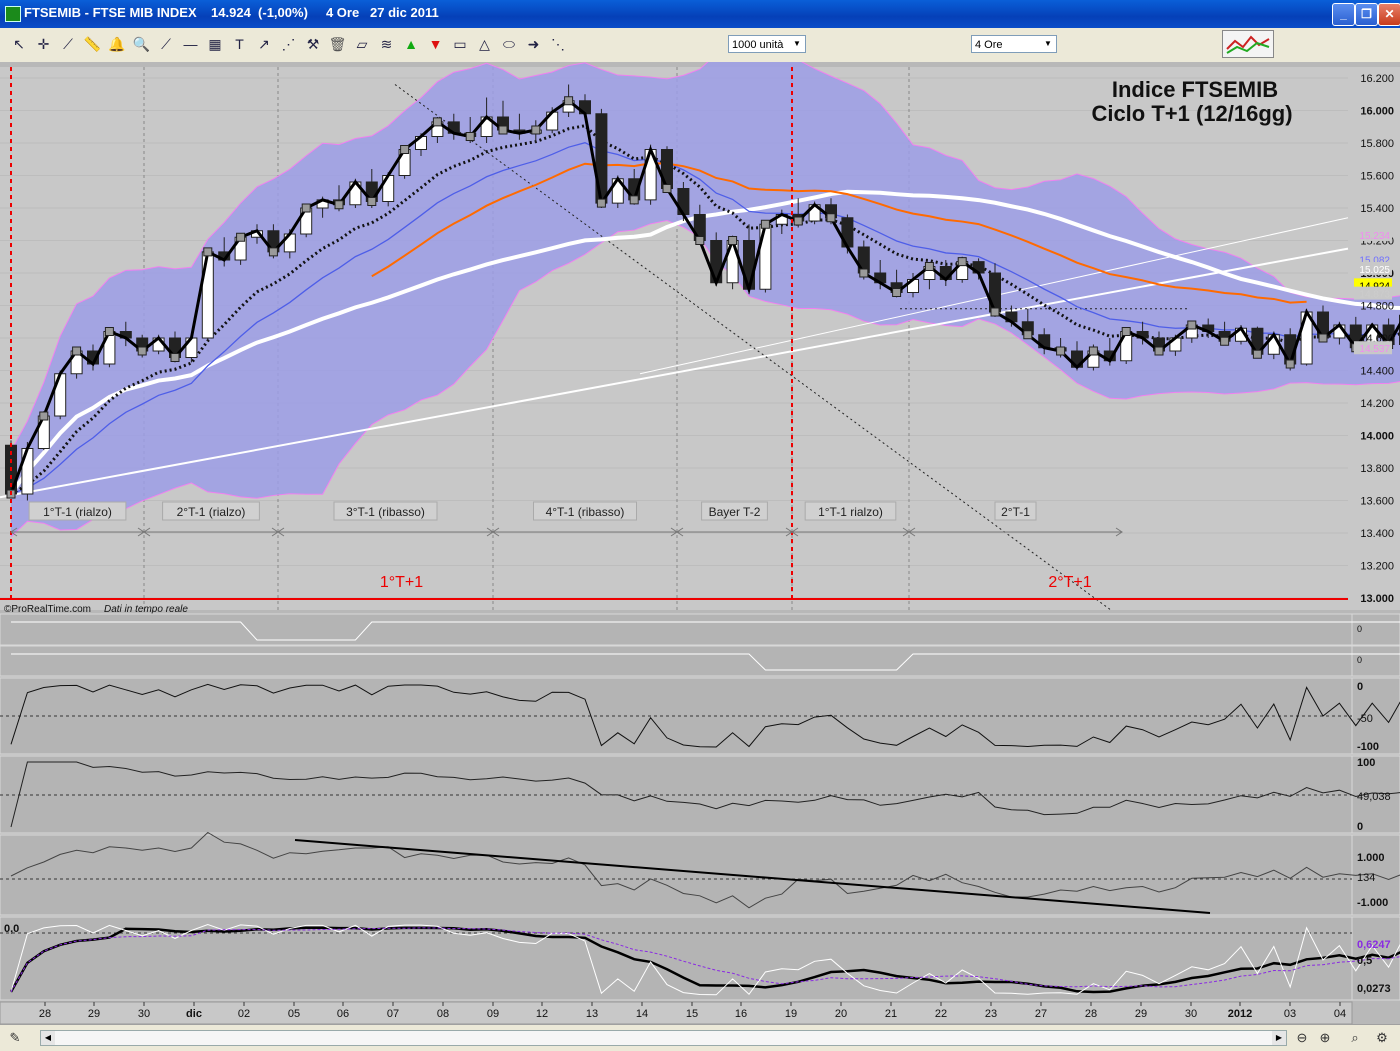  Describe the element at coordinates (1366, 763) in the screenshot. I see `indicator-label: 100` at that location.